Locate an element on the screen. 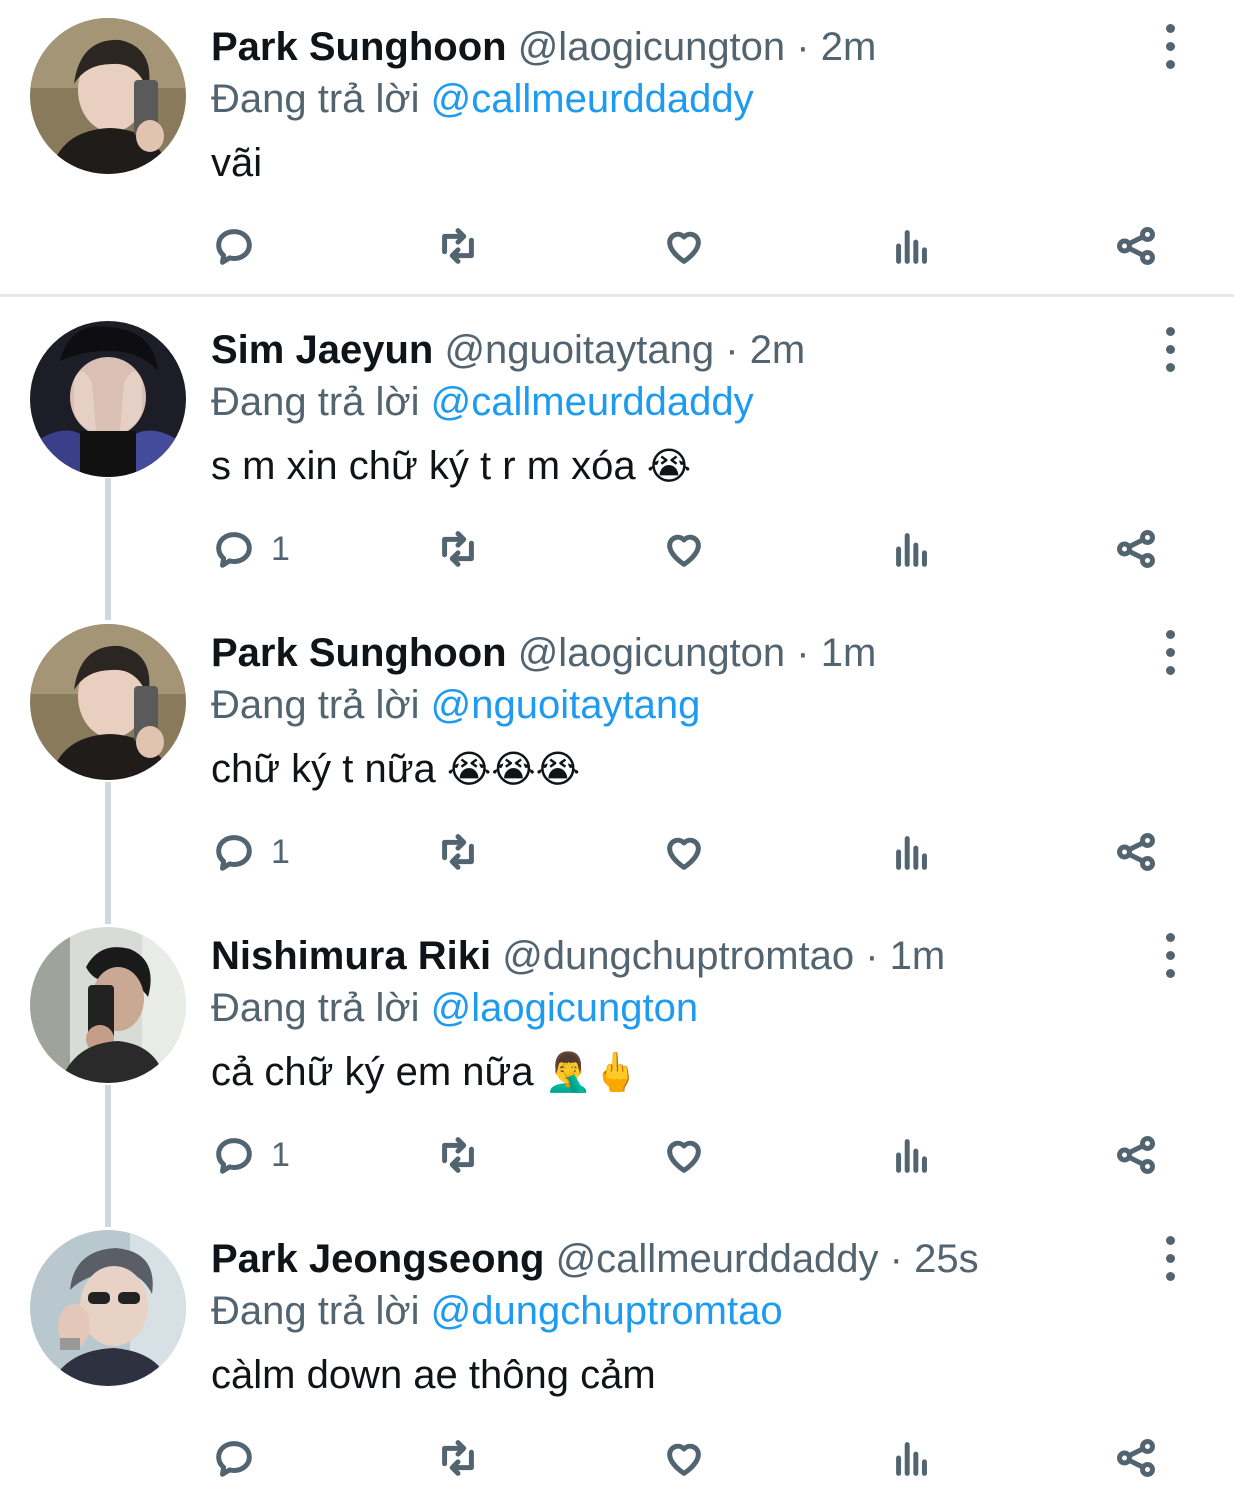 This screenshot has height=1509, width=1234. tweet-body: vãi is located at coordinates (237, 163).